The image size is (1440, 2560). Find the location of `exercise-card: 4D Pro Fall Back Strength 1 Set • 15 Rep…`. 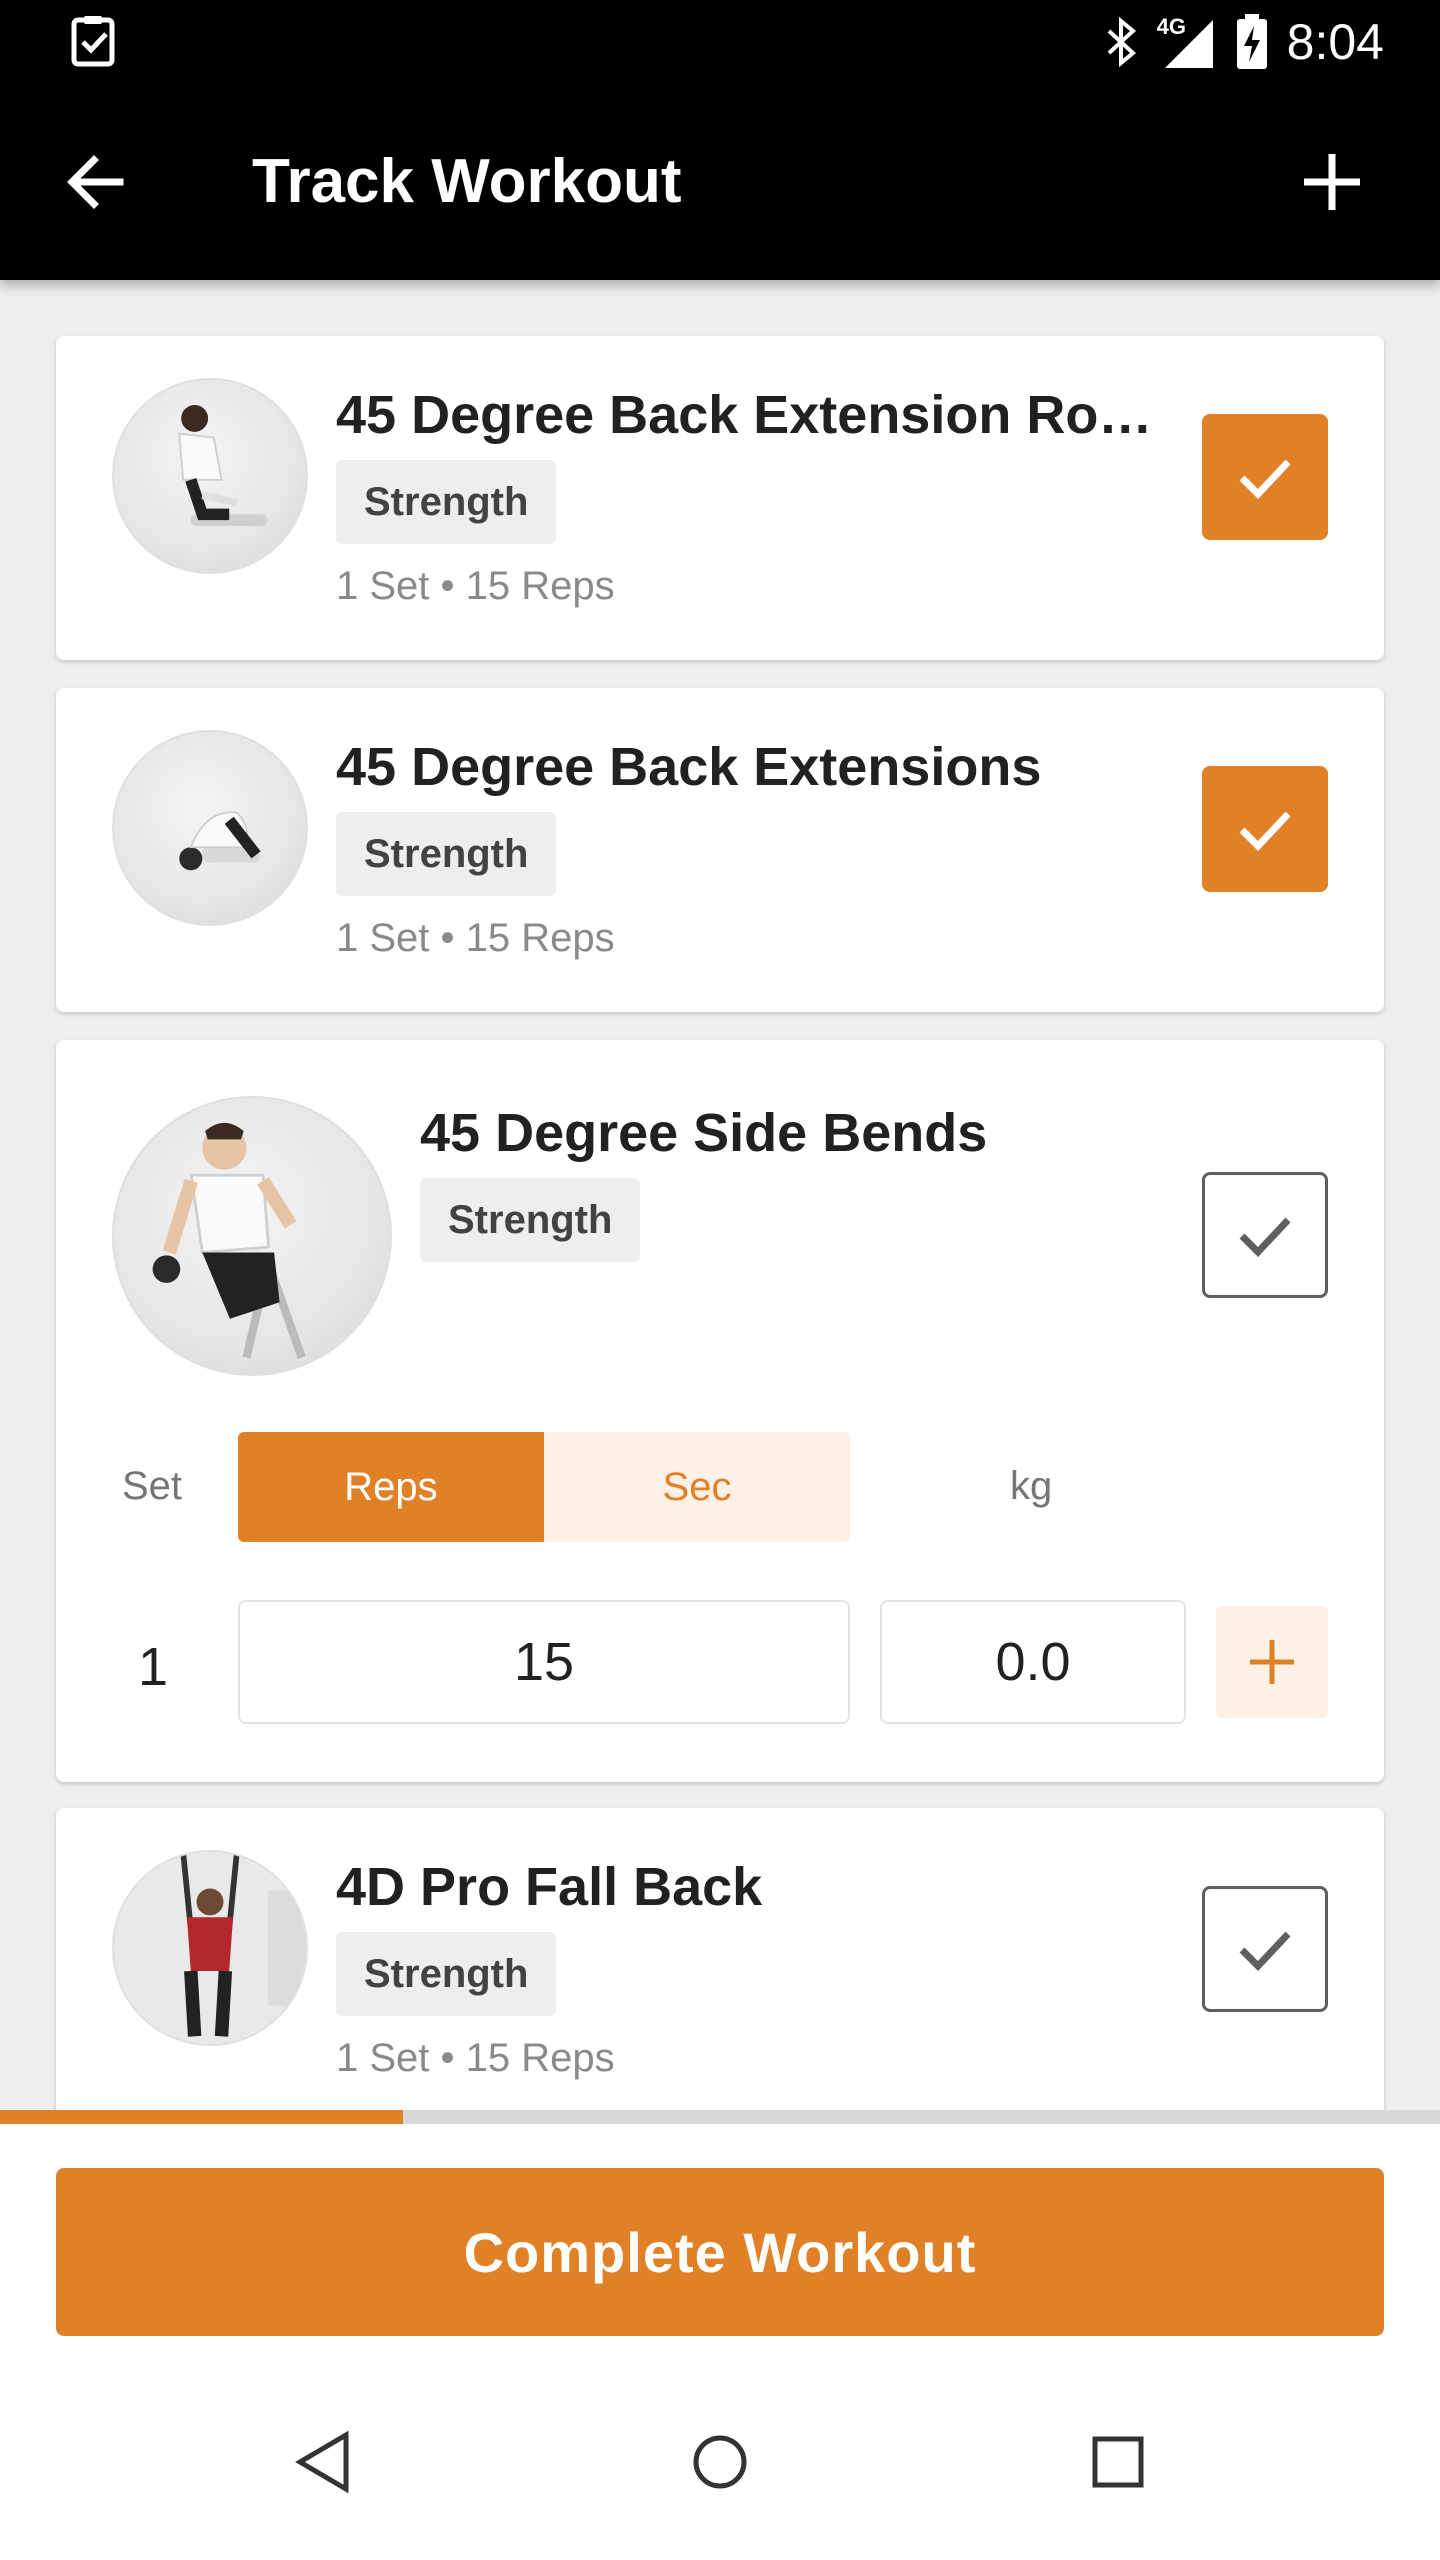

exercise-card: 4D Pro Fall Back Strength 1 Set • 15 Rep… is located at coordinates (720, 1959).